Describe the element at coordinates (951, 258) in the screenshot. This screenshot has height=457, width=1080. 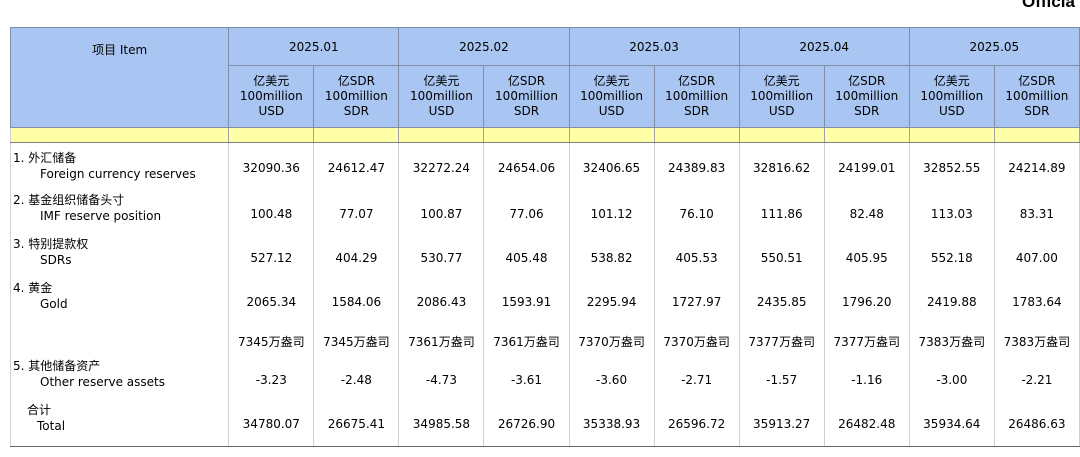
I see `value-cell: 552.18` at that location.